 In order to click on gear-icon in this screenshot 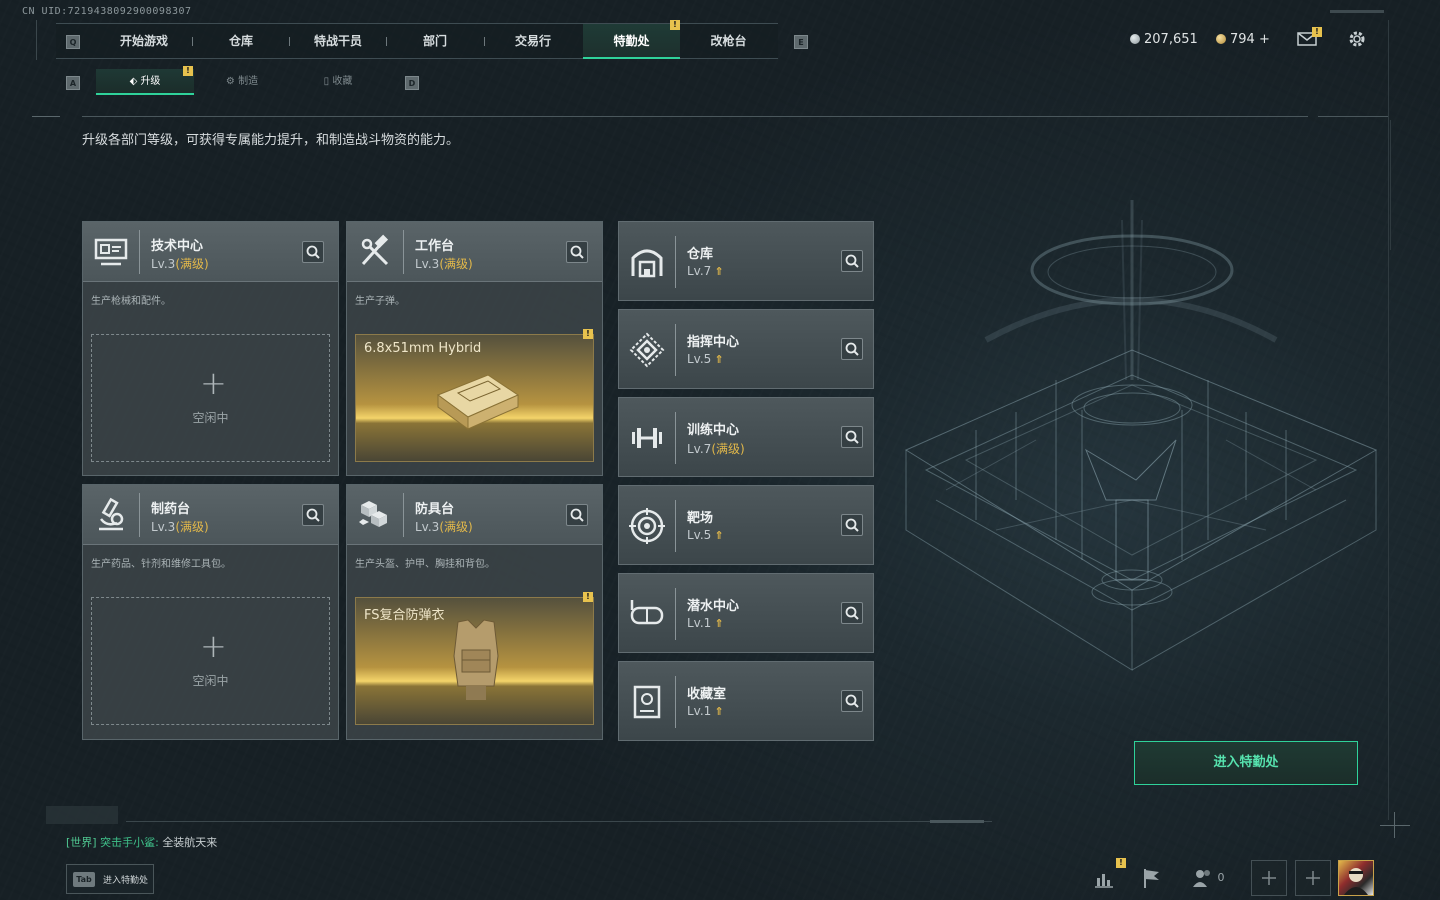, I will do `click(1357, 39)`.